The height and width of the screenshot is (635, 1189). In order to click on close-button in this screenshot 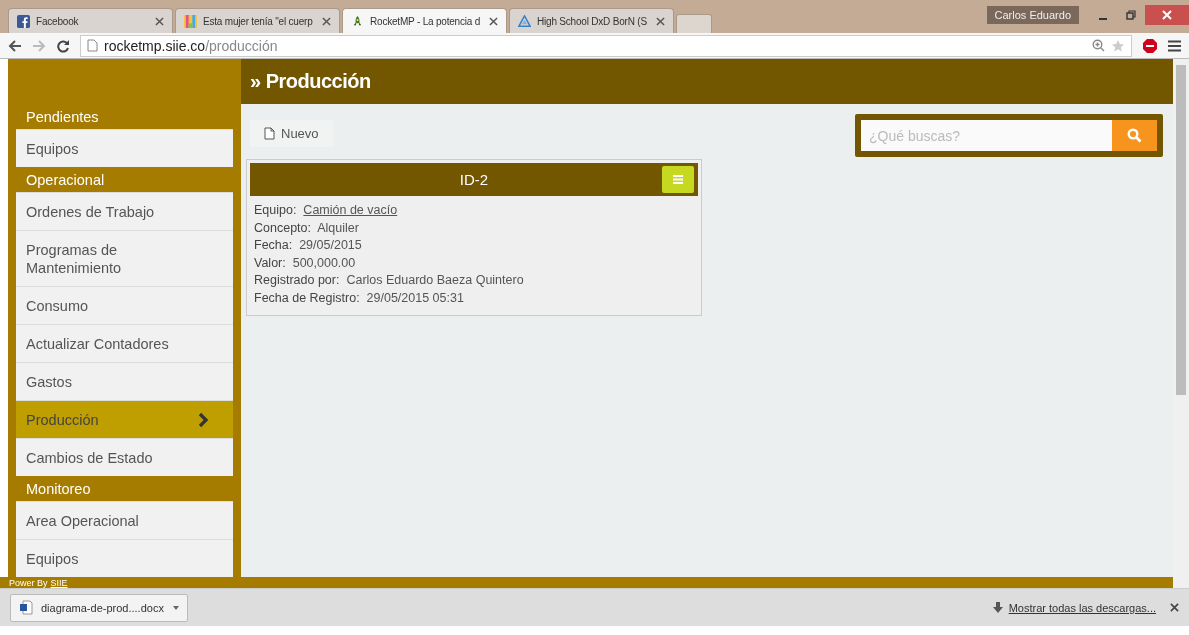, I will do `click(1167, 15)`.